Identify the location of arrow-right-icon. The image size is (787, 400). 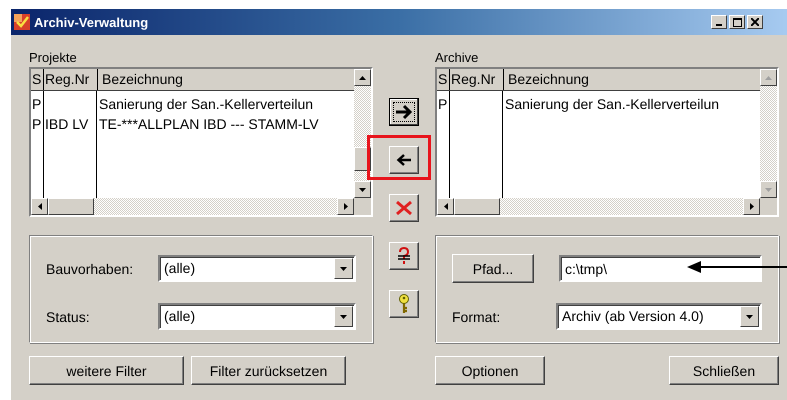
(404, 112).